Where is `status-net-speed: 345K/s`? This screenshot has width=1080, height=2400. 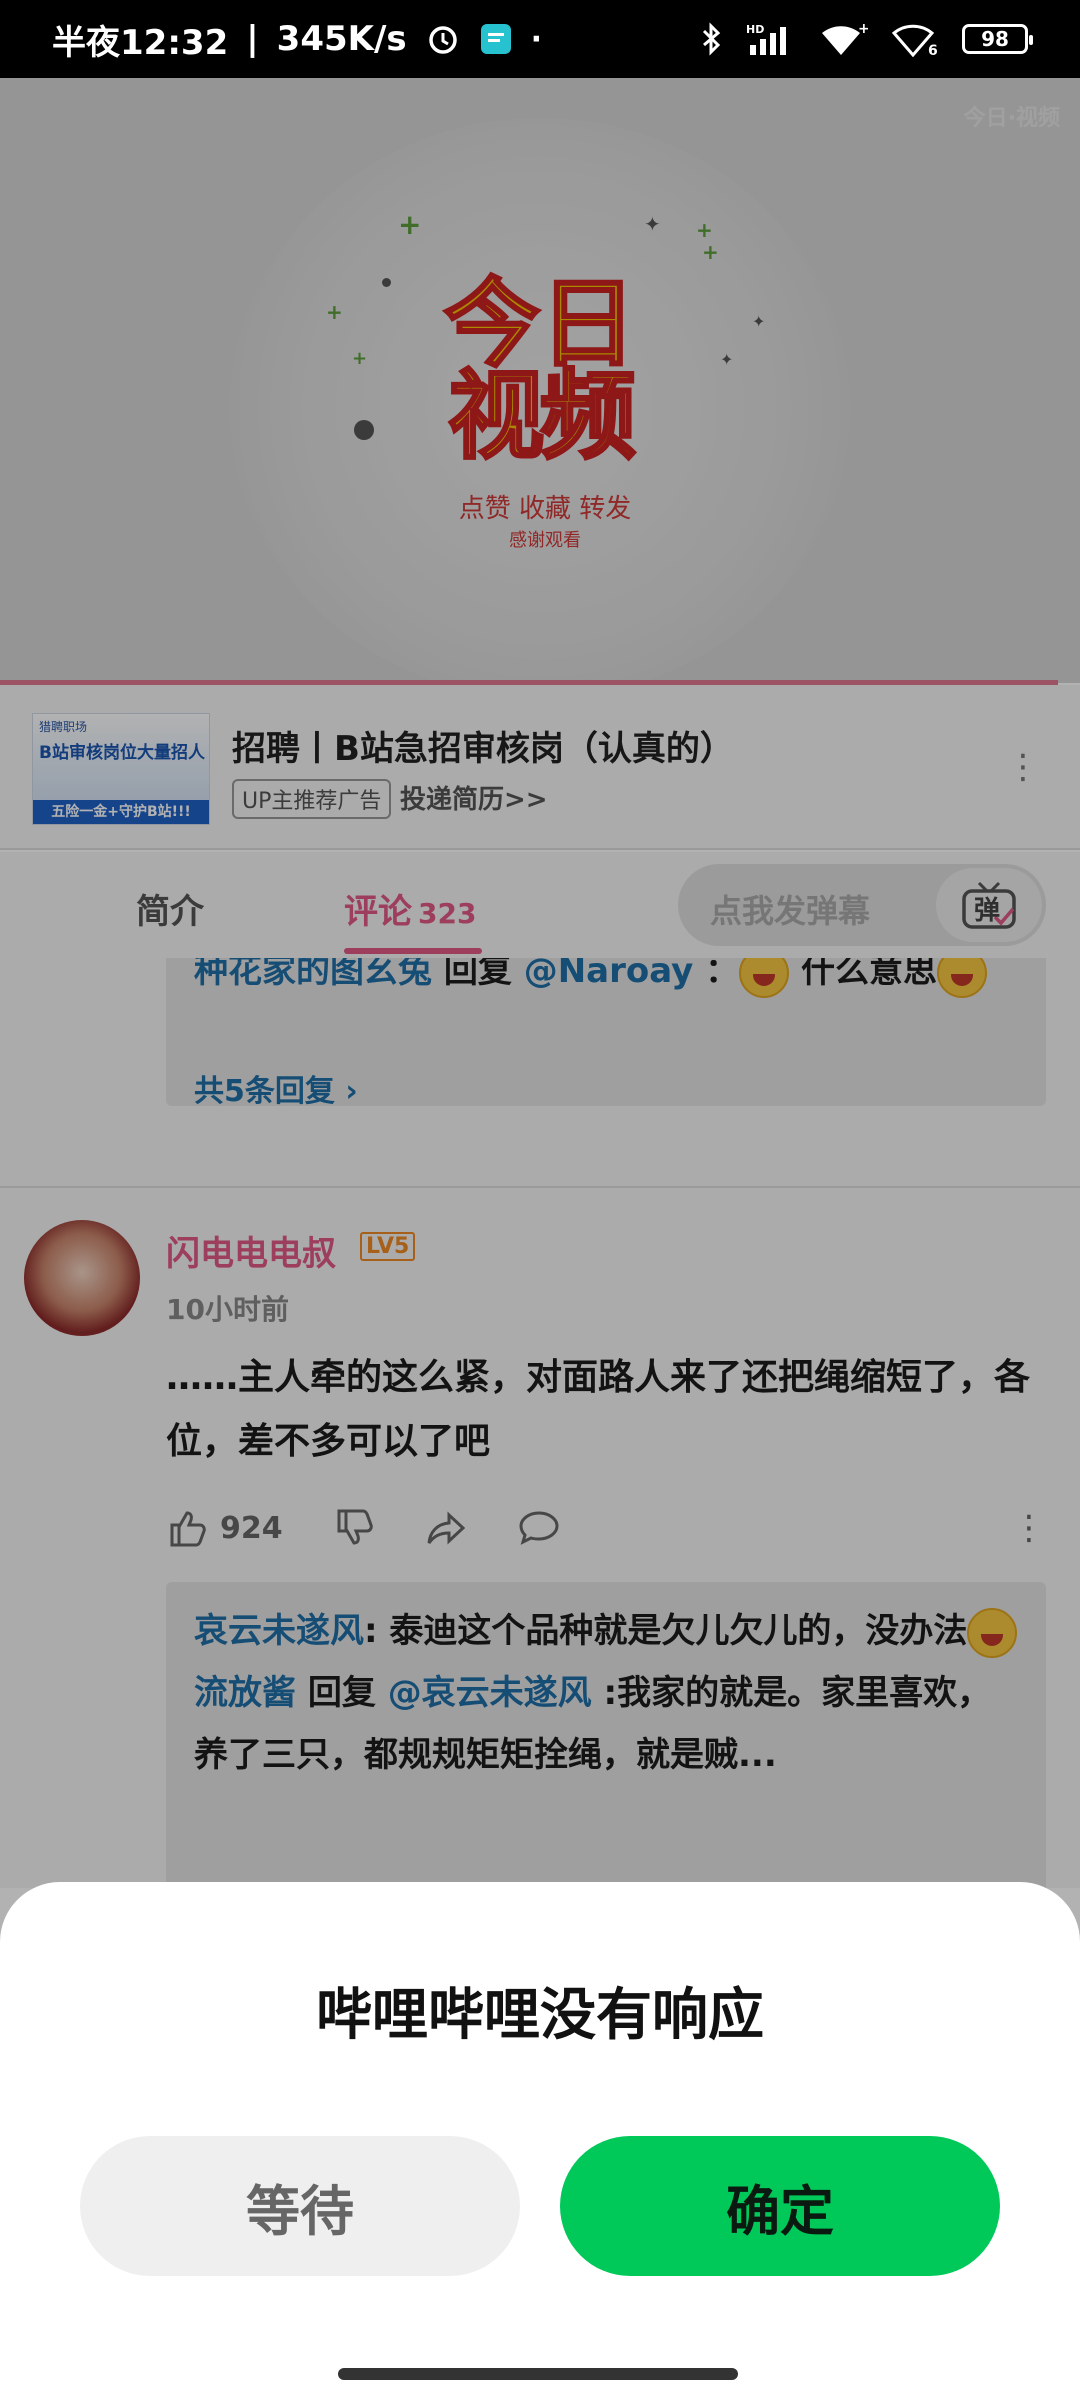
status-net-speed: 345K/s is located at coordinates (341, 39).